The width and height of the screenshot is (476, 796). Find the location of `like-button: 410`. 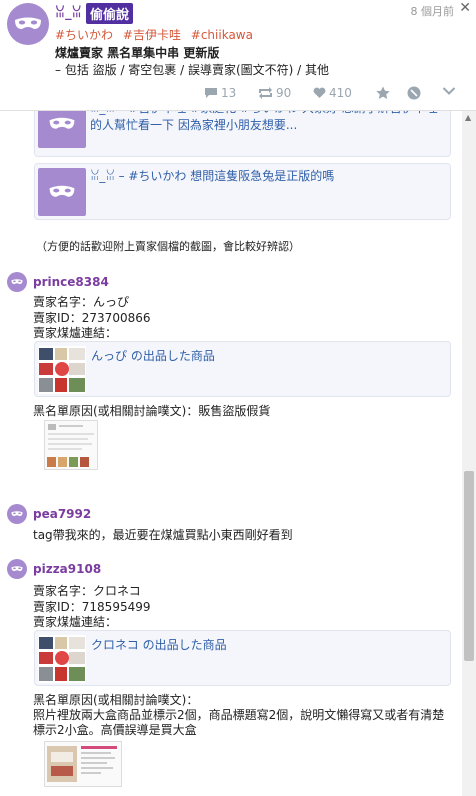

like-button: 410 is located at coordinates (332, 93).